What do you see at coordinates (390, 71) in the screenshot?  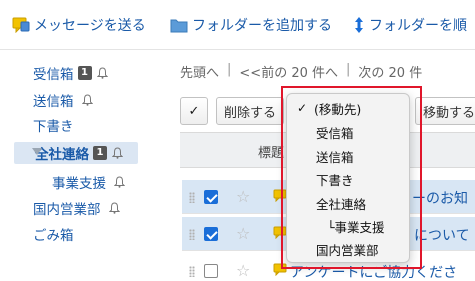 I see `pager-next: 次の 20 件` at bounding box center [390, 71].